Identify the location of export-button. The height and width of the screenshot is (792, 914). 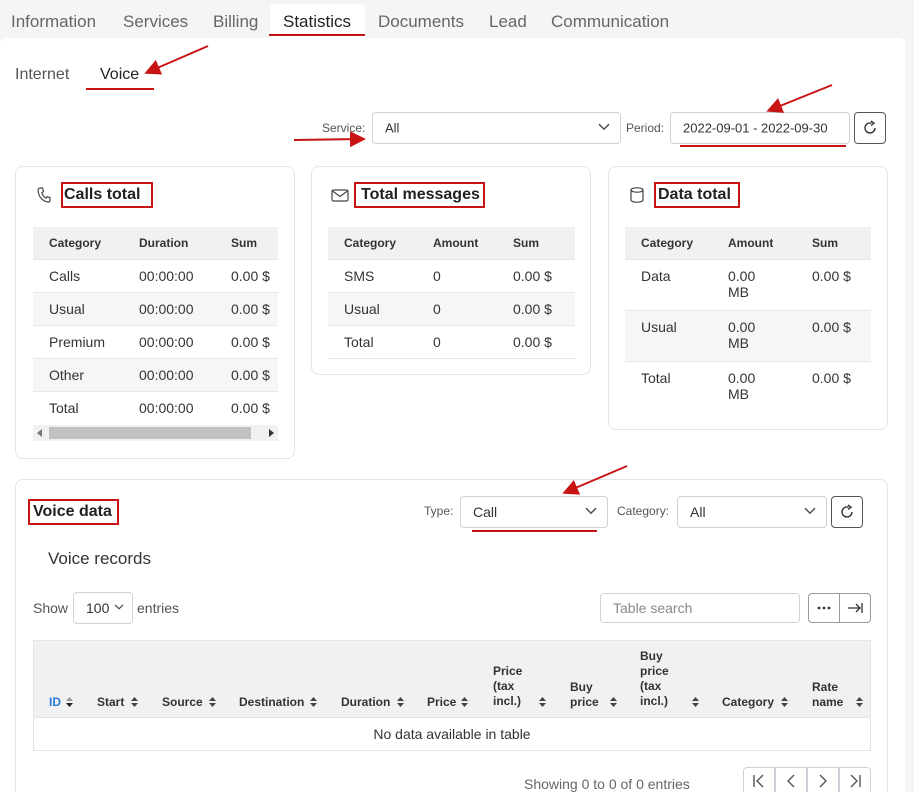
(855, 608).